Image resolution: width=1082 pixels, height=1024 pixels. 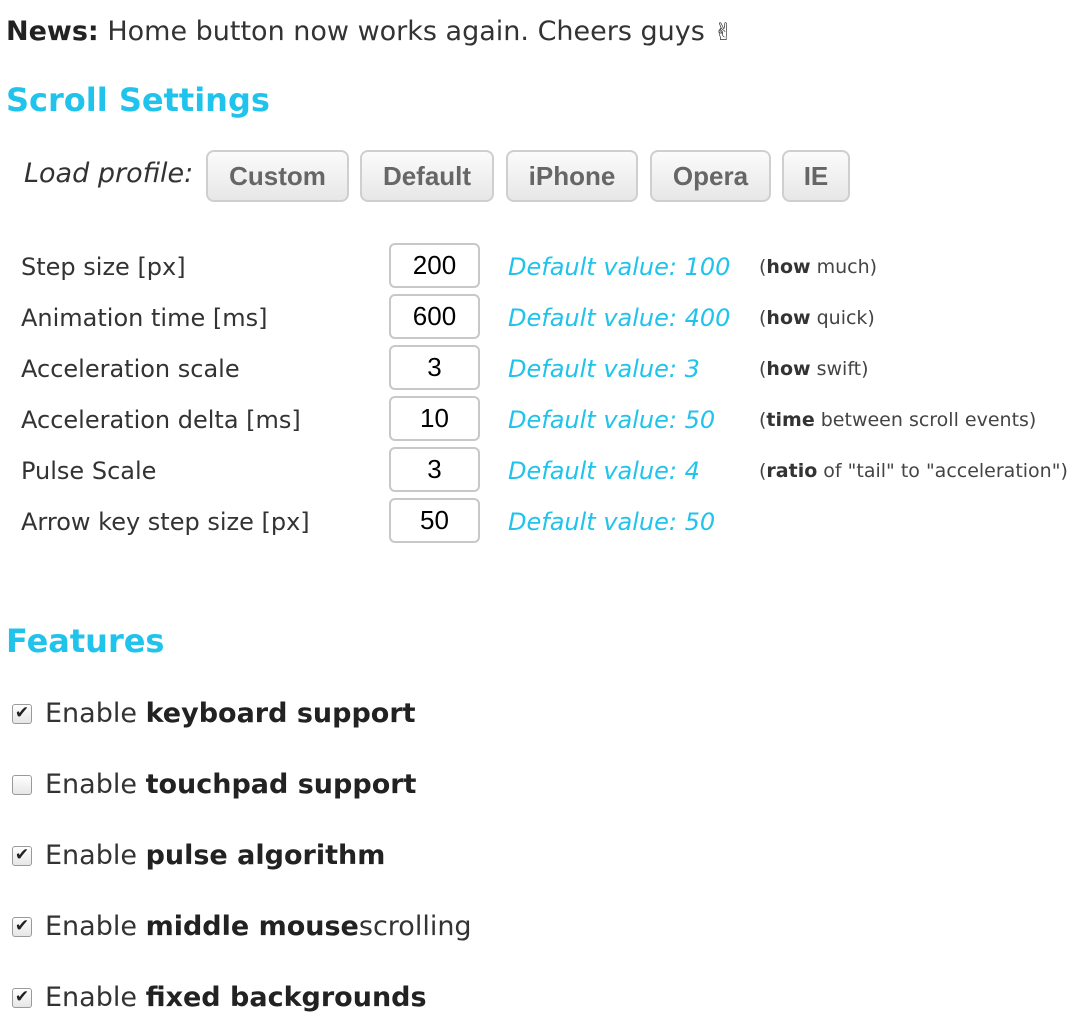 I want to click on pulse-algorithm-checkbox: ✔, so click(x=22, y=855).